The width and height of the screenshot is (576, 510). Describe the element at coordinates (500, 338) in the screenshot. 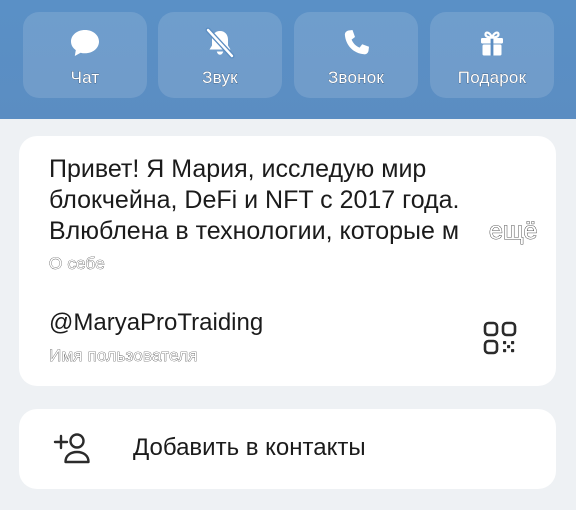

I see `qr-code-icon` at that location.